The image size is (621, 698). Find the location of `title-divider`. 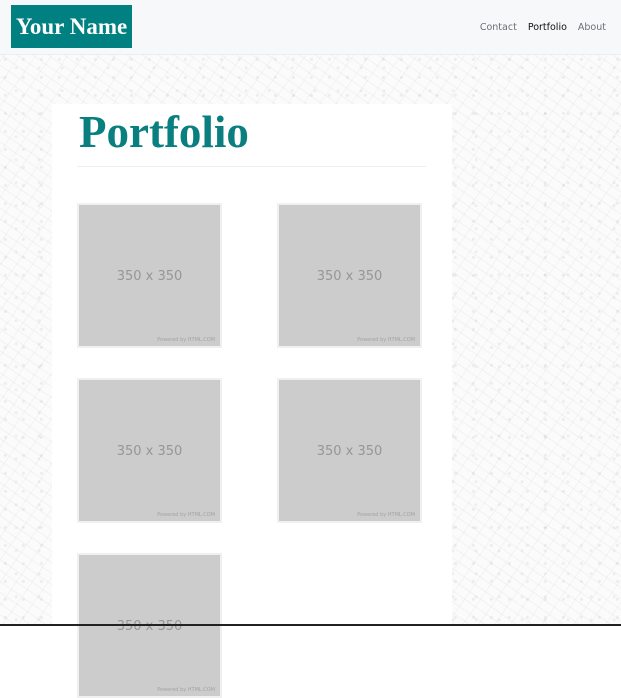

title-divider is located at coordinates (251, 166).